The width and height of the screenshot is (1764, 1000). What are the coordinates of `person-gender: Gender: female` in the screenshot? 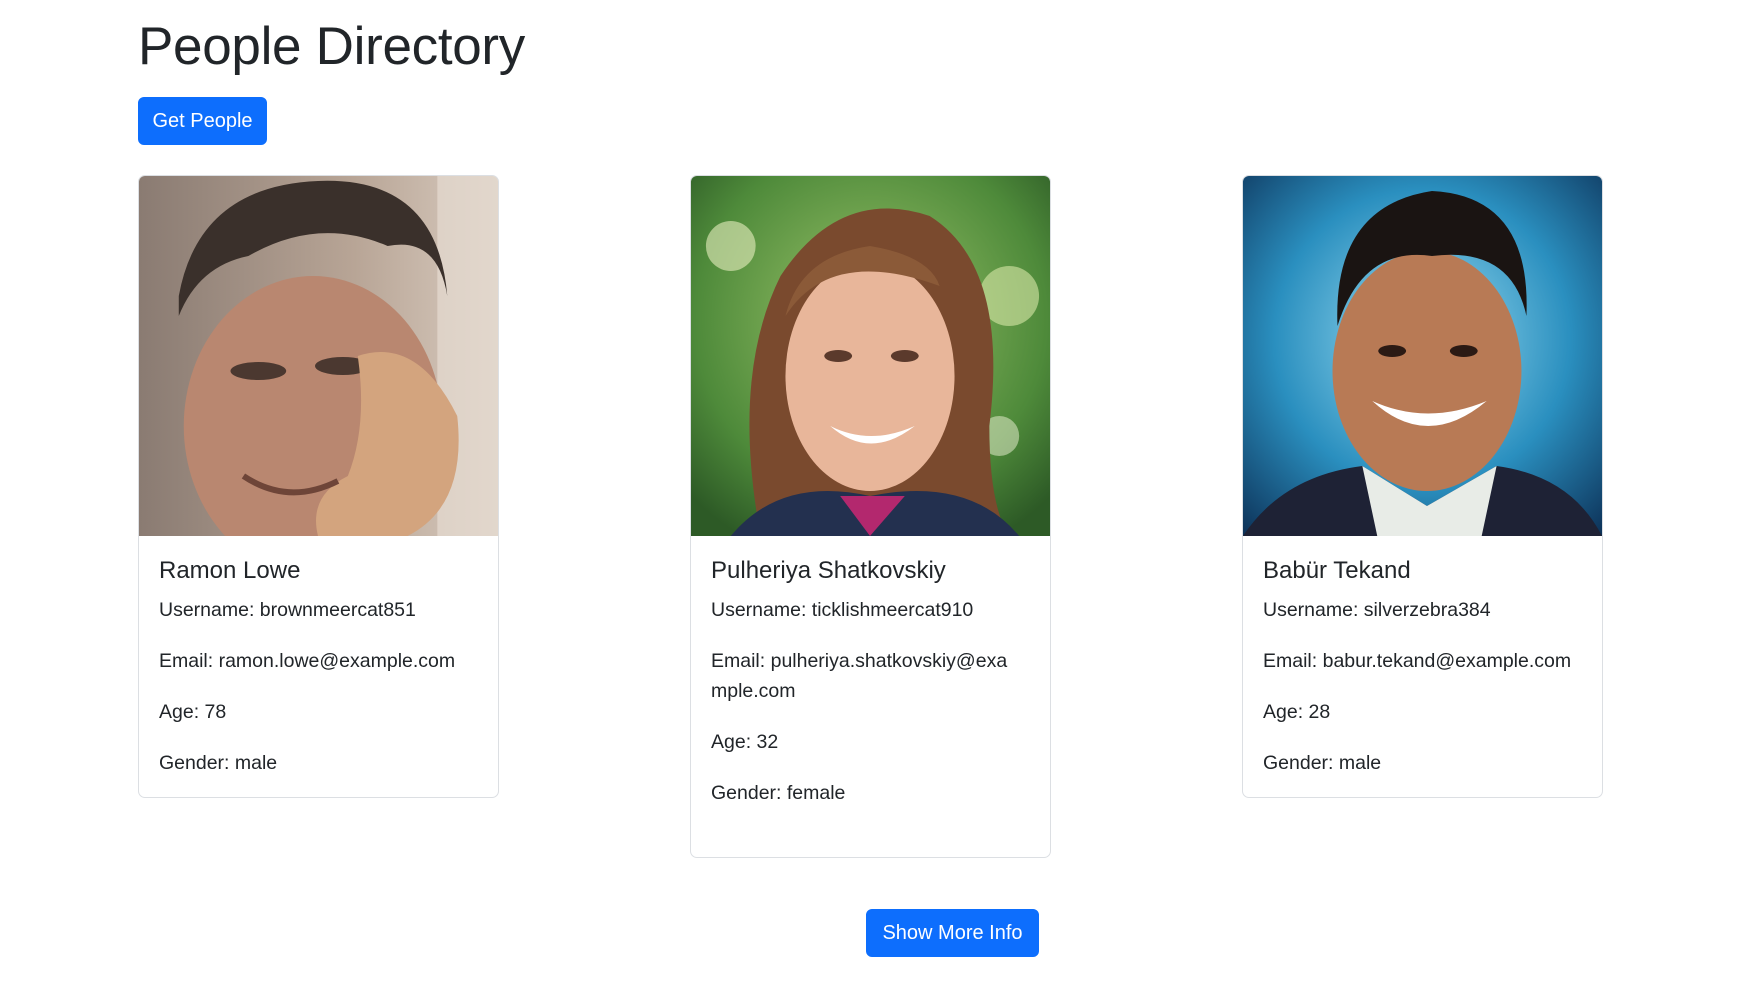 It's located at (778, 793).